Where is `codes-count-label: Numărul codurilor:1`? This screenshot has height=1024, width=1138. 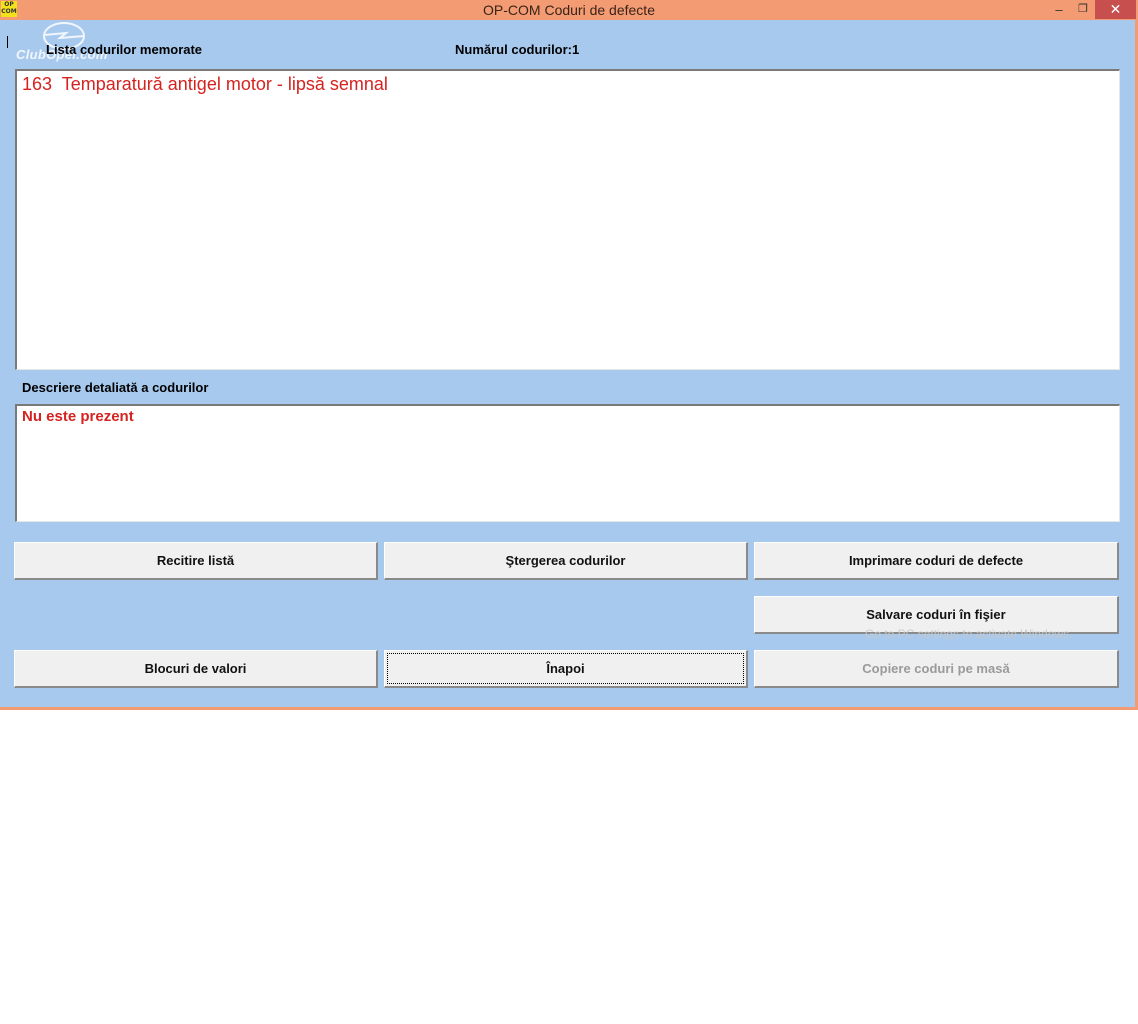 codes-count-label: Numărul codurilor:1 is located at coordinates (517, 49).